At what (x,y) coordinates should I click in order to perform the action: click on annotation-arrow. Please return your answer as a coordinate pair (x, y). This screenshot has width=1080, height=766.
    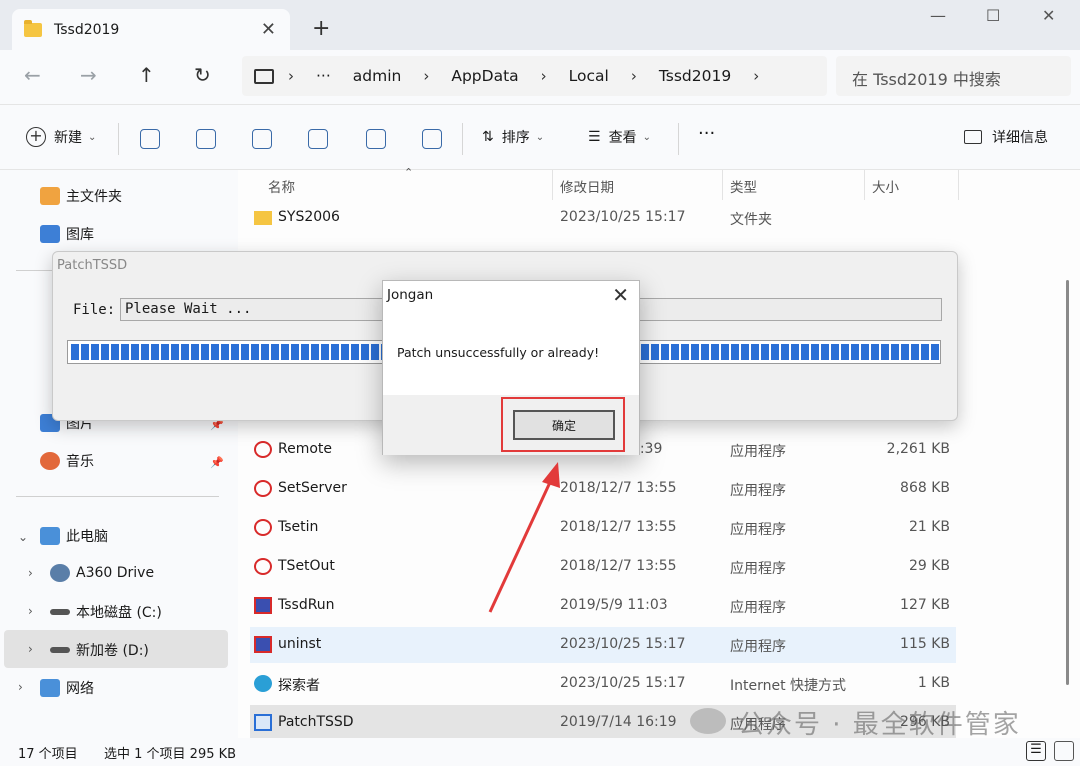
    Looking at the image, I should click on (524, 537).